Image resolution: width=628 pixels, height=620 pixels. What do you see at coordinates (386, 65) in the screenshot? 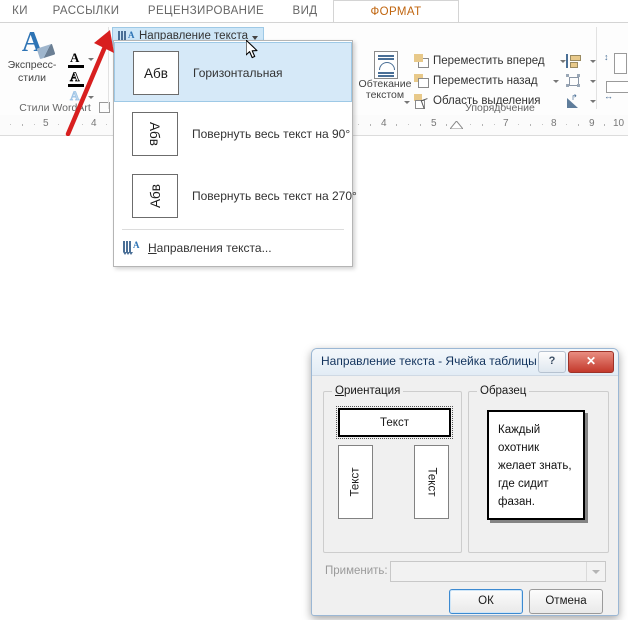
I see `wrap-text-icon` at bounding box center [386, 65].